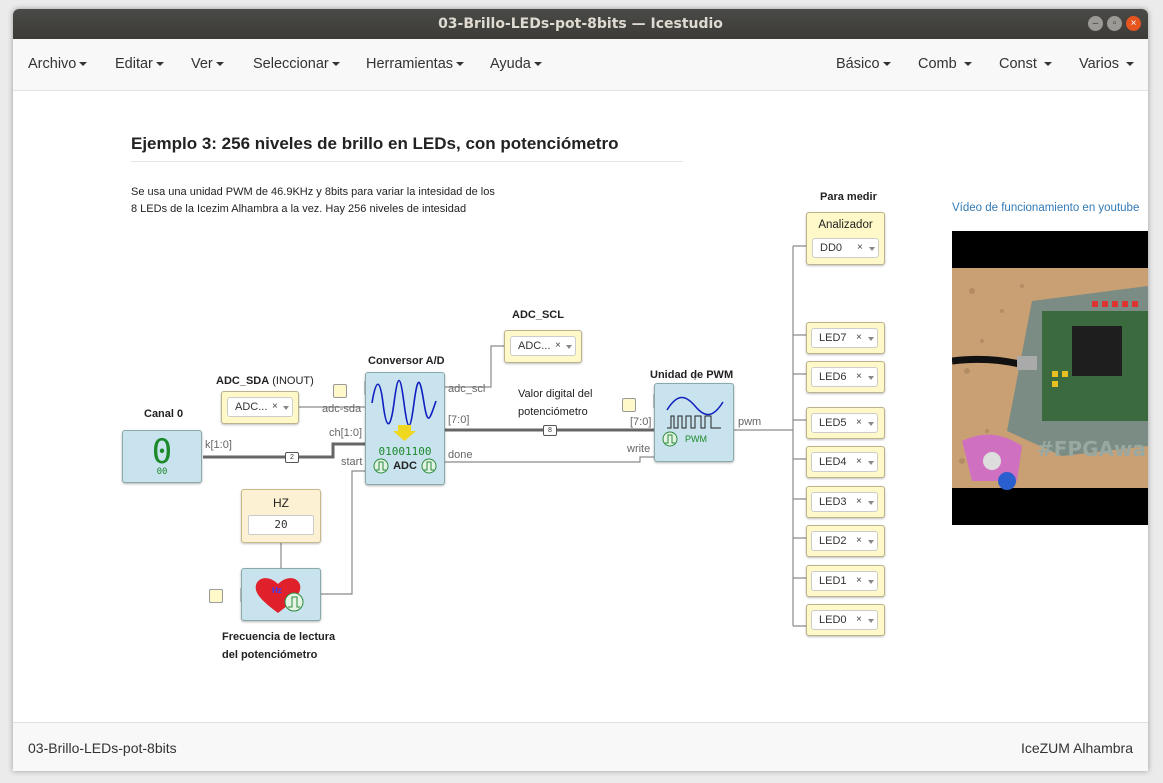  I want to click on wire-done-write, so click(549, 459).